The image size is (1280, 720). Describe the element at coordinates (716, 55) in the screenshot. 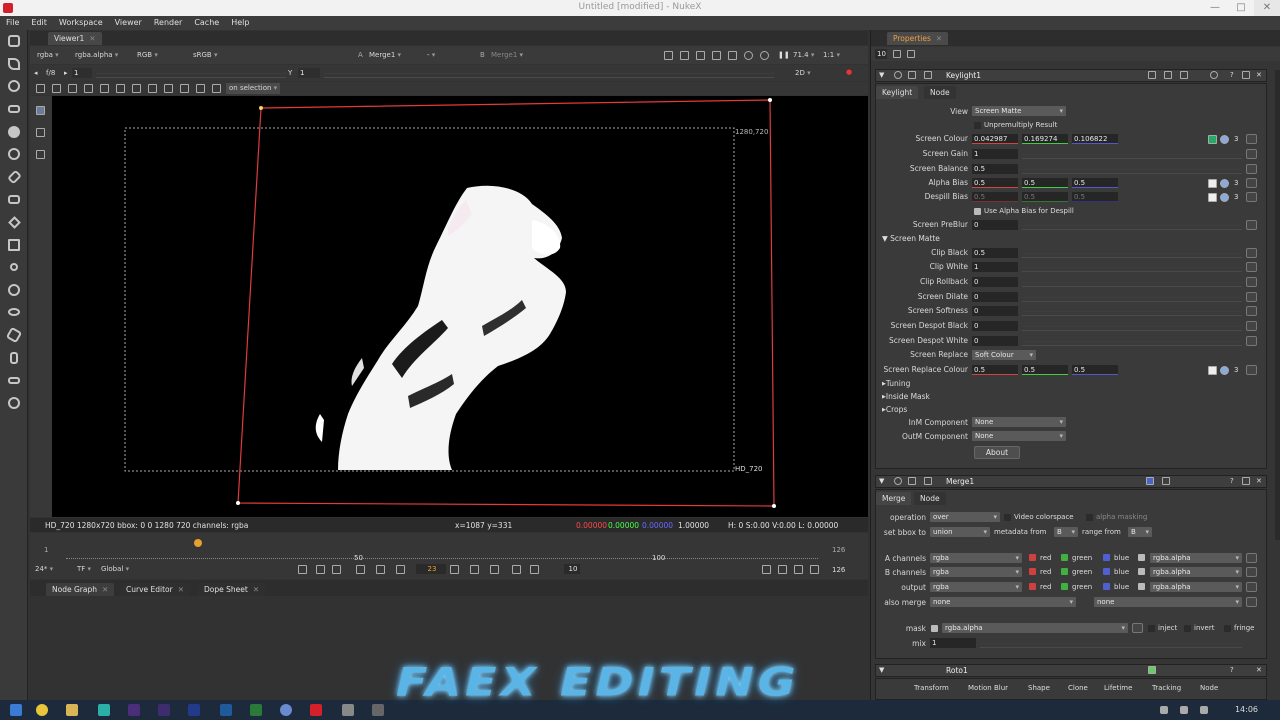

I see `clipping-warning-icon` at that location.